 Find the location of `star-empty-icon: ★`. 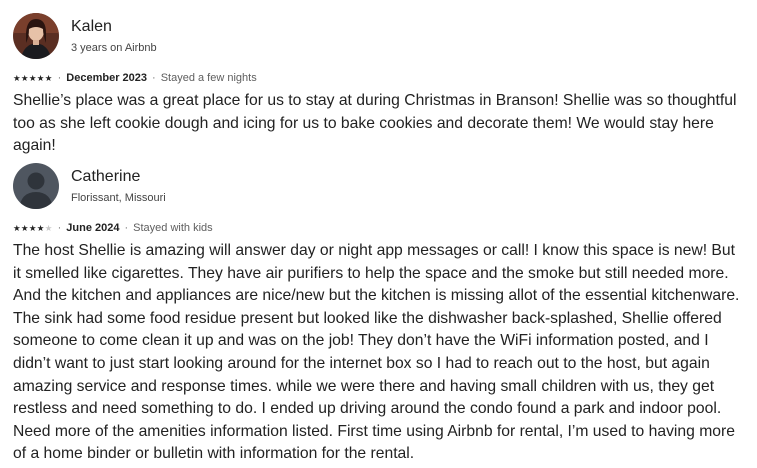

star-empty-icon: ★ is located at coordinates (48, 228).